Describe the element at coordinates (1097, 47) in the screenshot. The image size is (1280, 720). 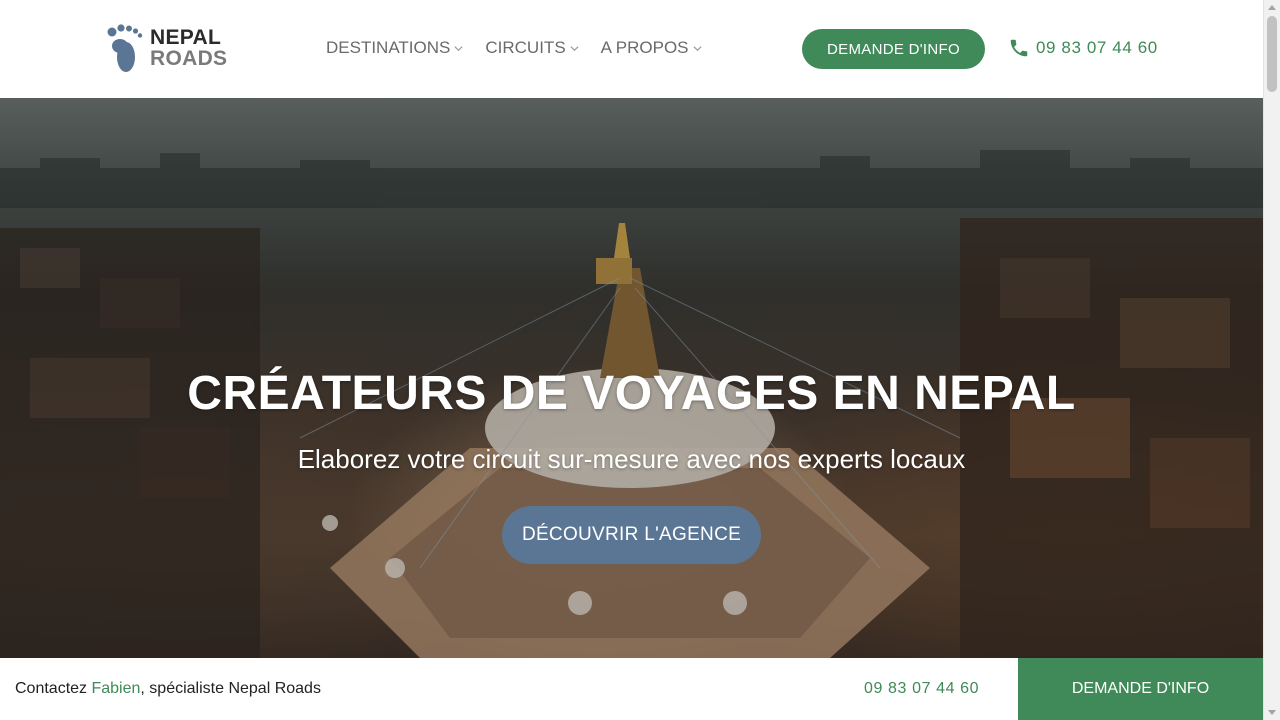
I see `header-phone-number: 09 83 07 44 60` at that location.